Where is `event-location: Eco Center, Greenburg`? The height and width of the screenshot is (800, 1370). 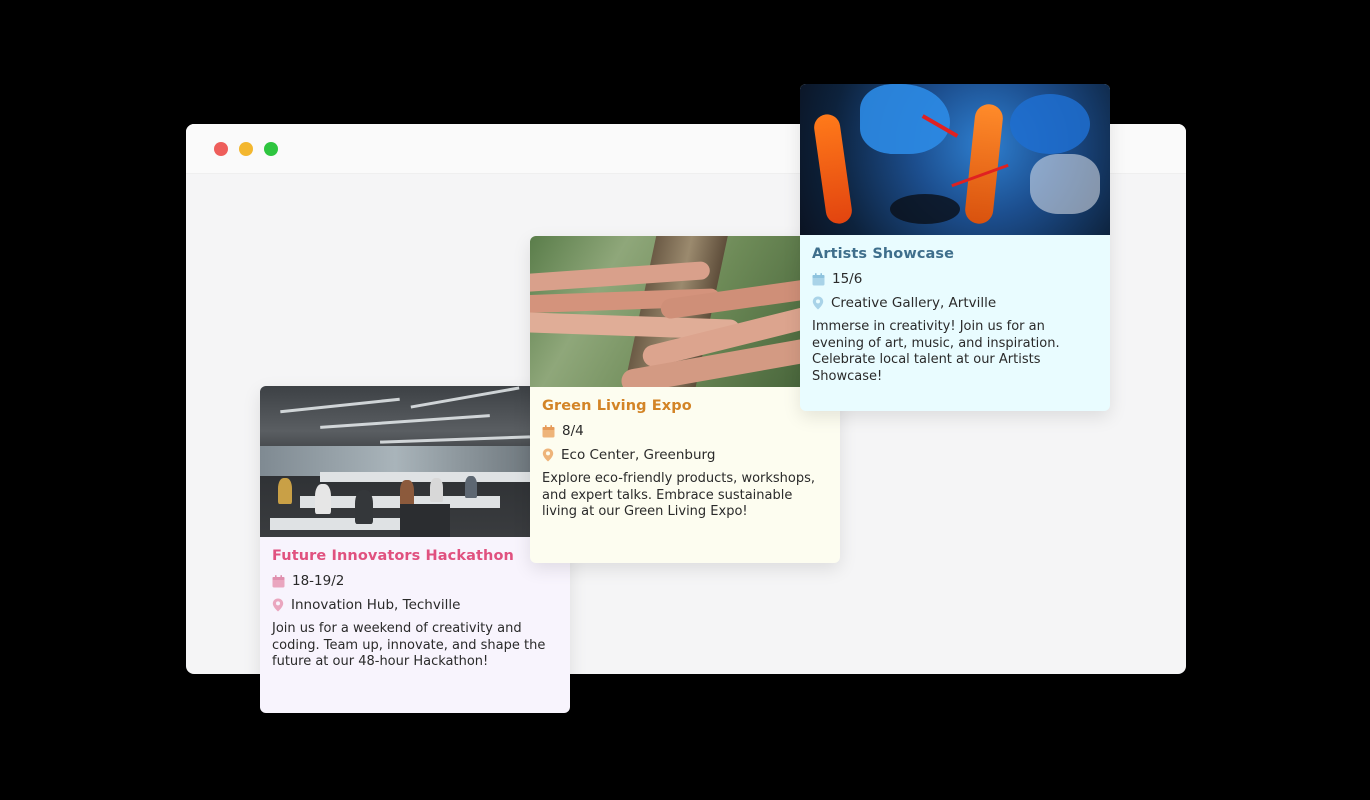
event-location: Eco Center, Greenburg is located at coordinates (638, 455).